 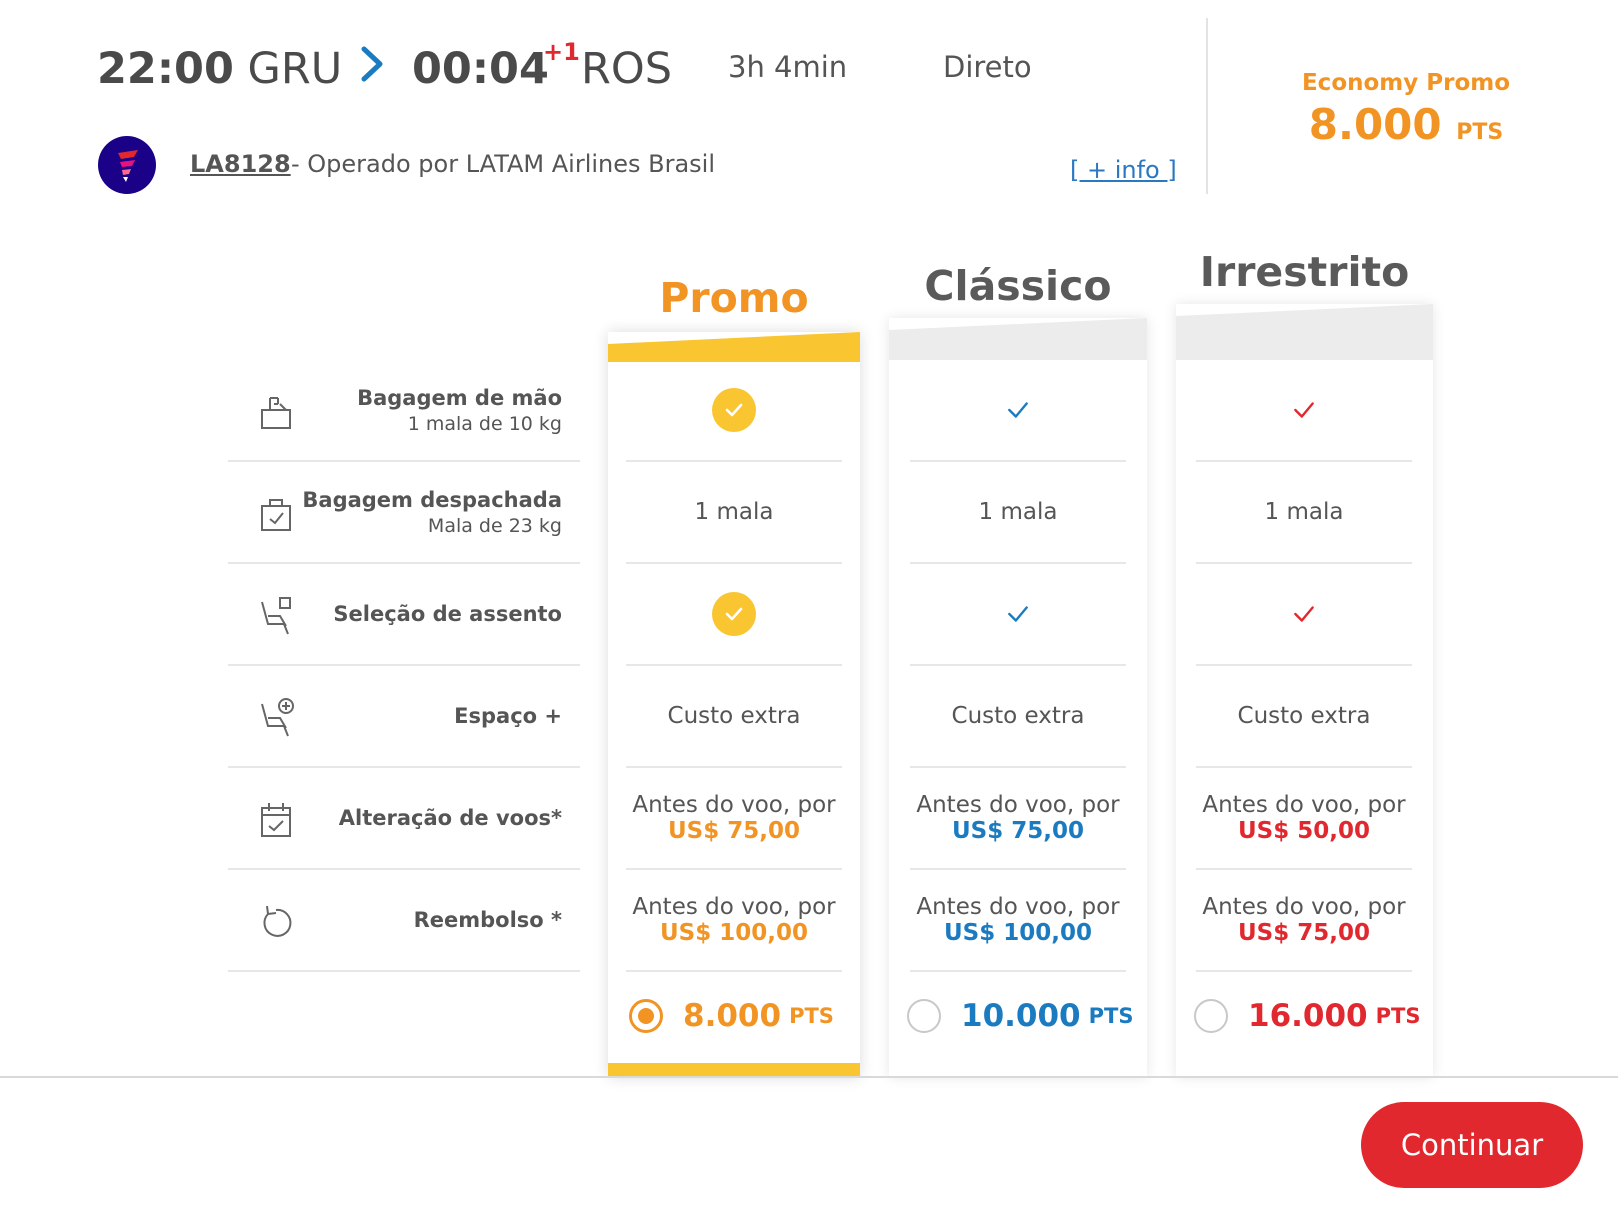 What do you see at coordinates (1018, 717) in the screenshot?
I see `classico-extra-space: Custo extra` at bounding box center [1018, 717].